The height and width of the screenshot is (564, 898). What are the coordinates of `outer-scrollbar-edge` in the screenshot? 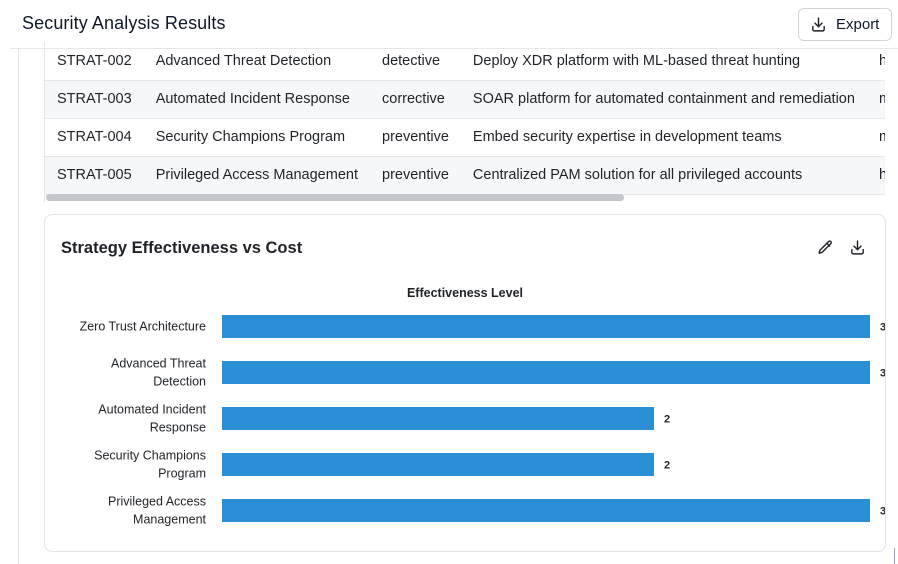 It's located at (896, 556).